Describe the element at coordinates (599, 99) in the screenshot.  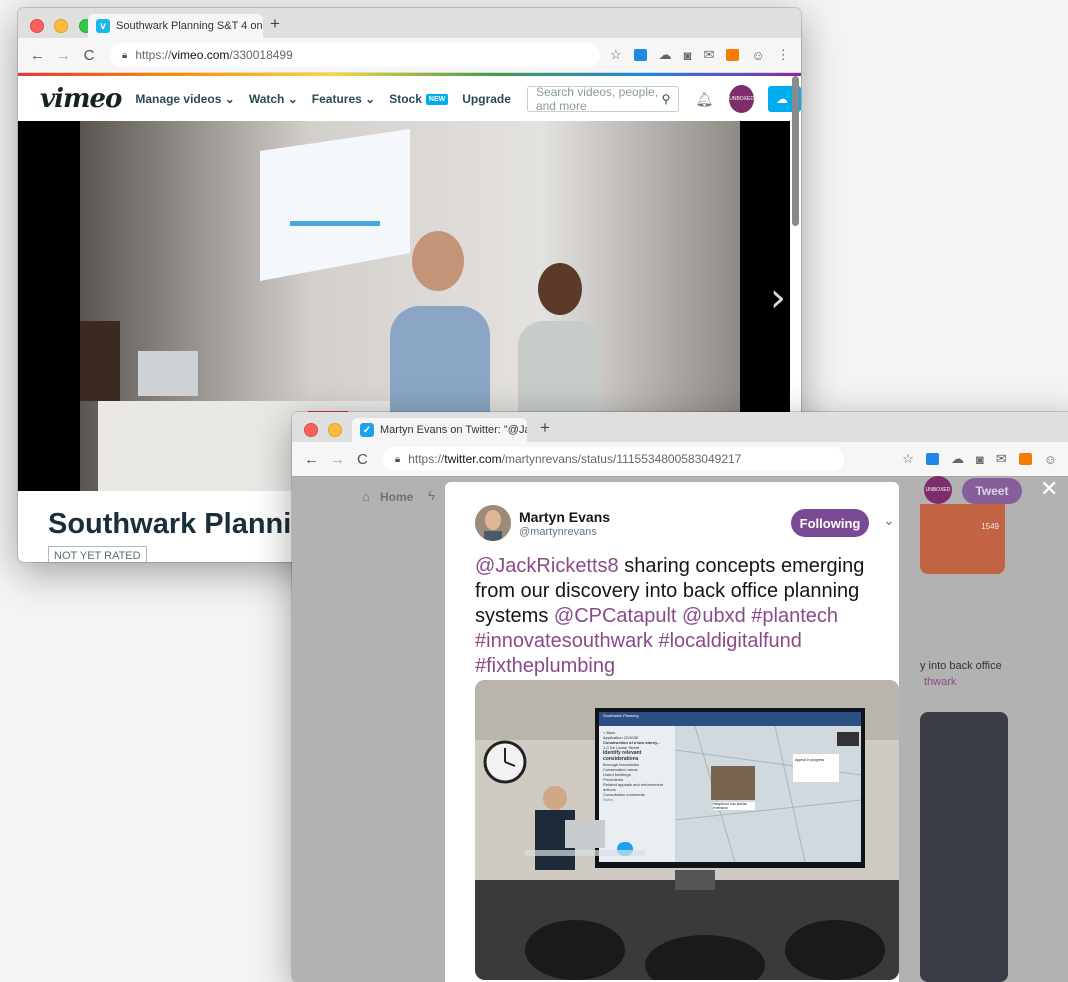
I see `search-placeholder: Search videos, people, and more` at that location.